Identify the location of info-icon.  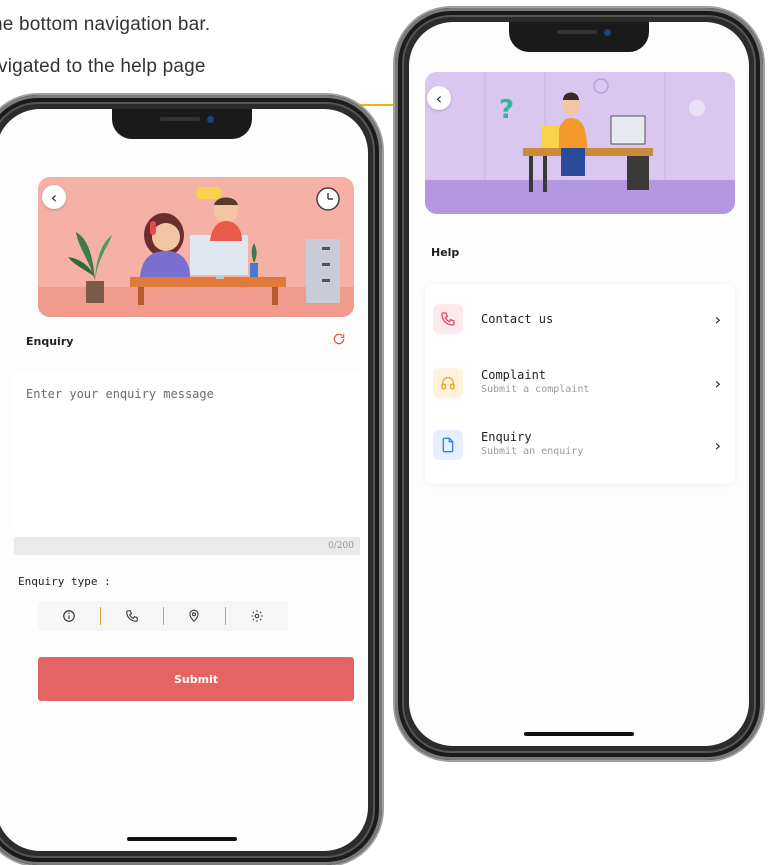
(69, 616).